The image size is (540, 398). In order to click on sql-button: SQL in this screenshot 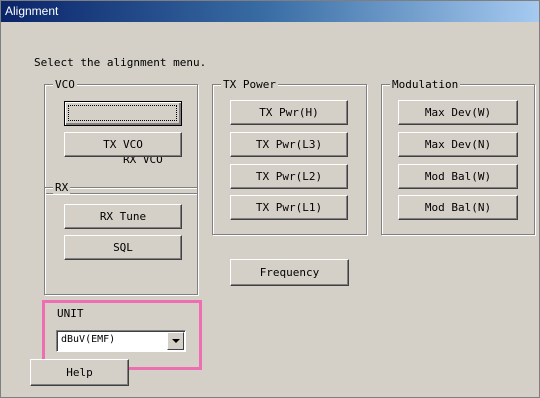, I will do `click(123, 247)`.